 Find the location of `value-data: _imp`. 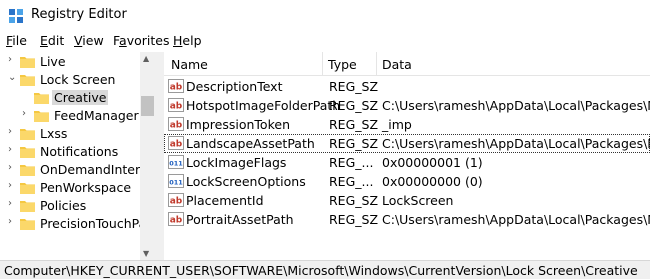

value-data: _imp is located at coordinates (397, 124).